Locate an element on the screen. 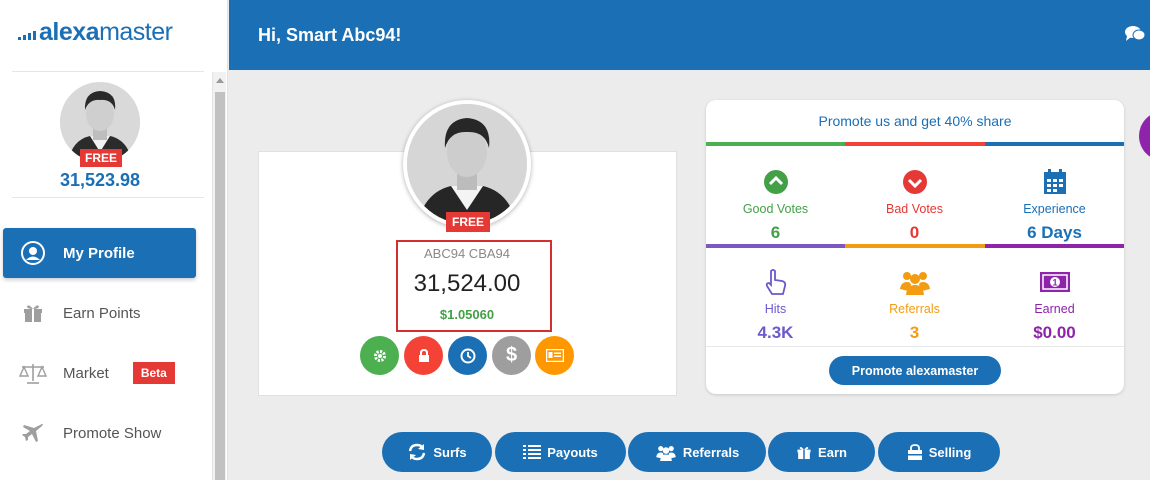 This screenshot has height=480, width=1150. referrals-button: Referrals is located at coordinates (697, 452).